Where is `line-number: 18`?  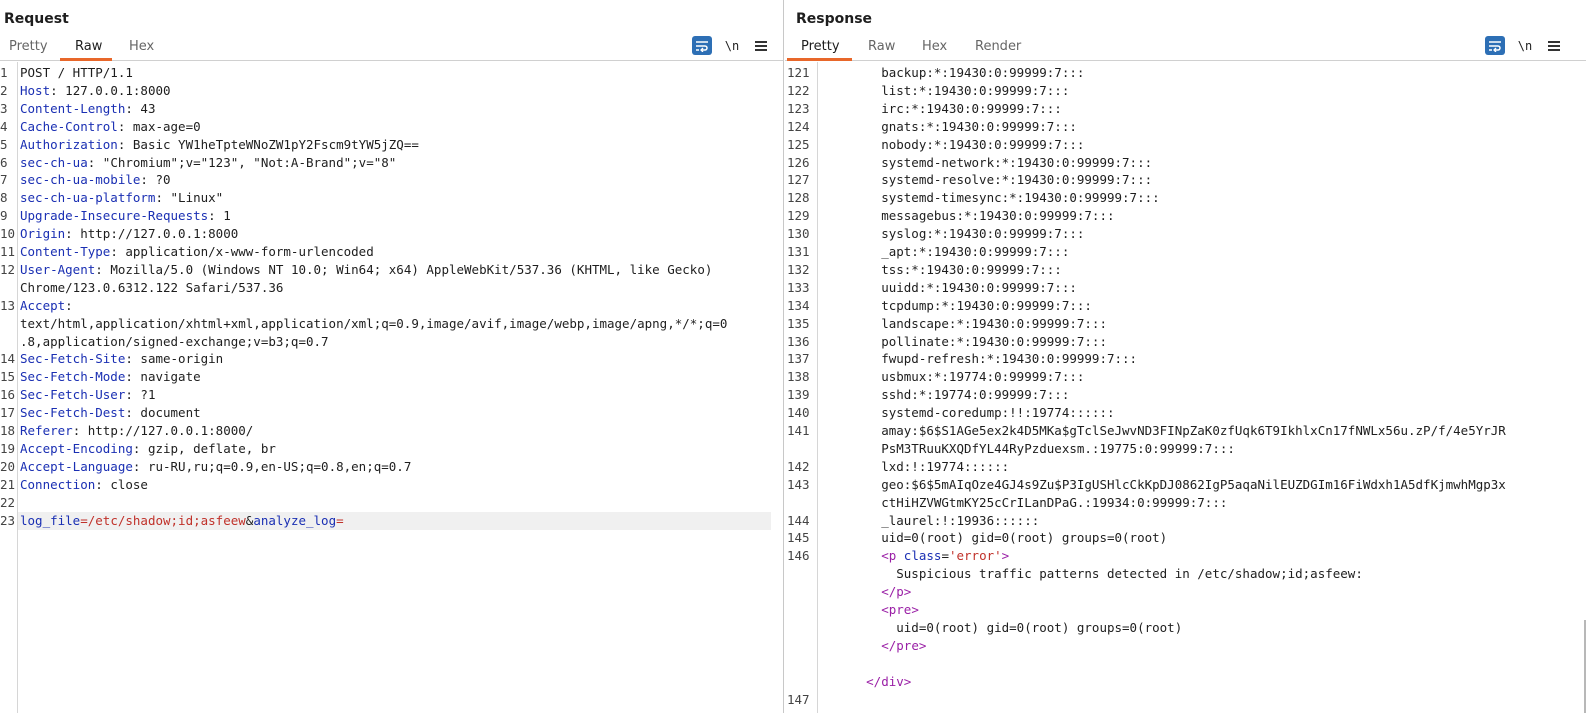 line-number: 18 is located at coordinates (8, 430).